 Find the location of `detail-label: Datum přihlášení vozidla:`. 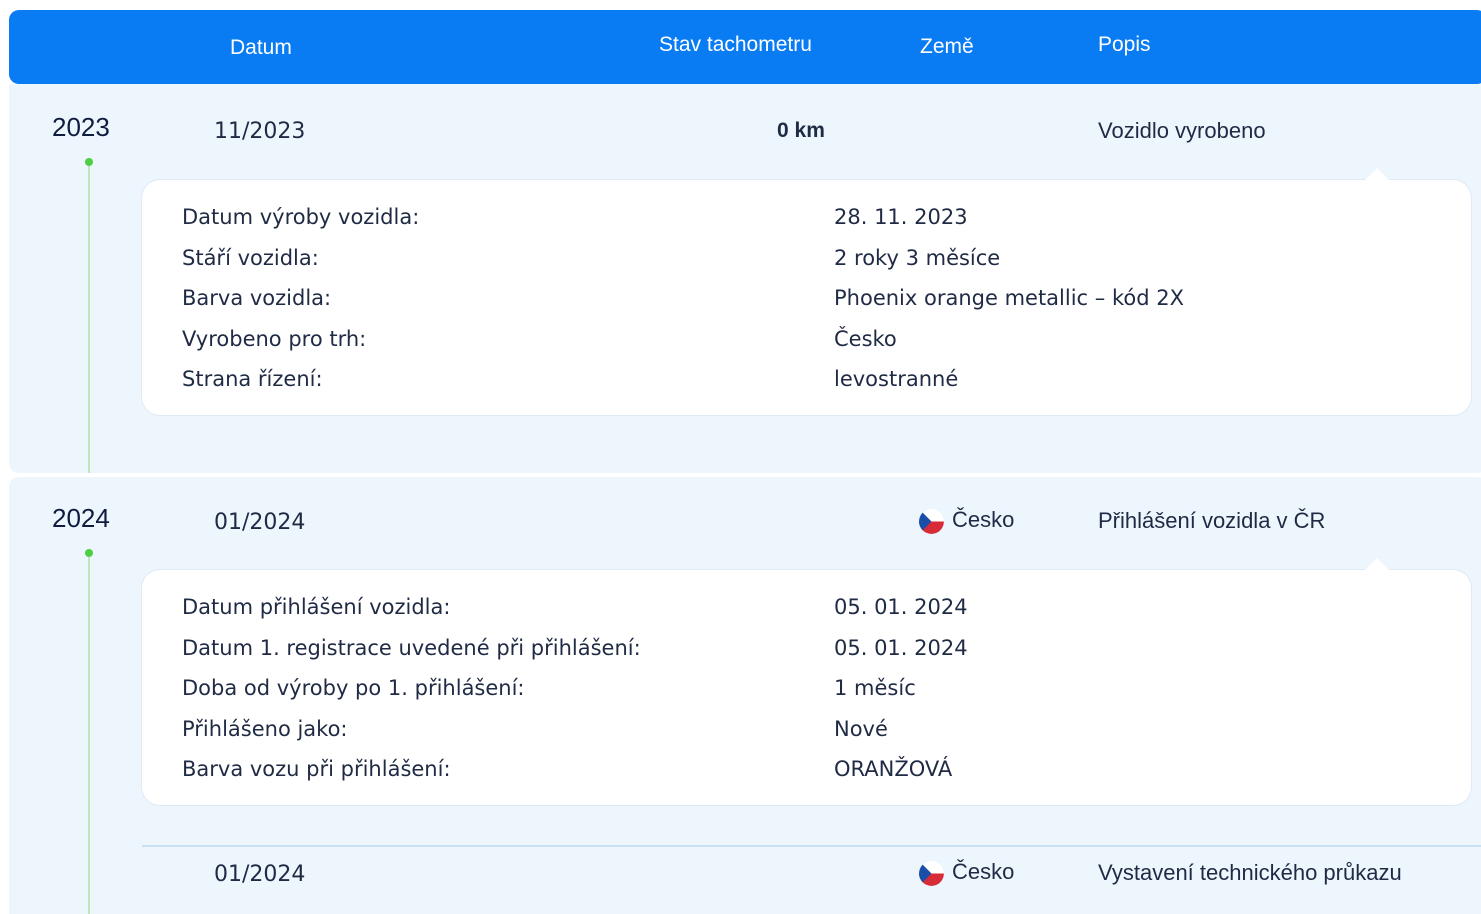

detail-label: Datum přihlášení vozidla: is located at coordinates (316, 607).